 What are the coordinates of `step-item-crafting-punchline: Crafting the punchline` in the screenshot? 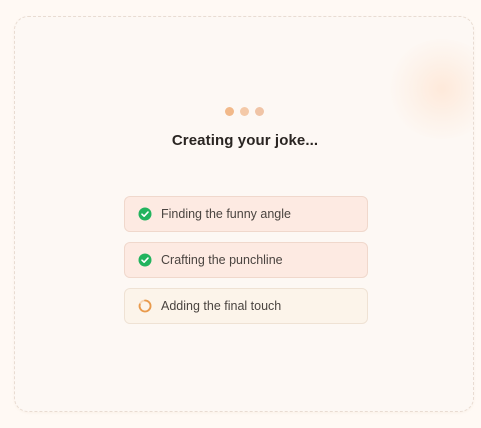 It's located at (246, 260).